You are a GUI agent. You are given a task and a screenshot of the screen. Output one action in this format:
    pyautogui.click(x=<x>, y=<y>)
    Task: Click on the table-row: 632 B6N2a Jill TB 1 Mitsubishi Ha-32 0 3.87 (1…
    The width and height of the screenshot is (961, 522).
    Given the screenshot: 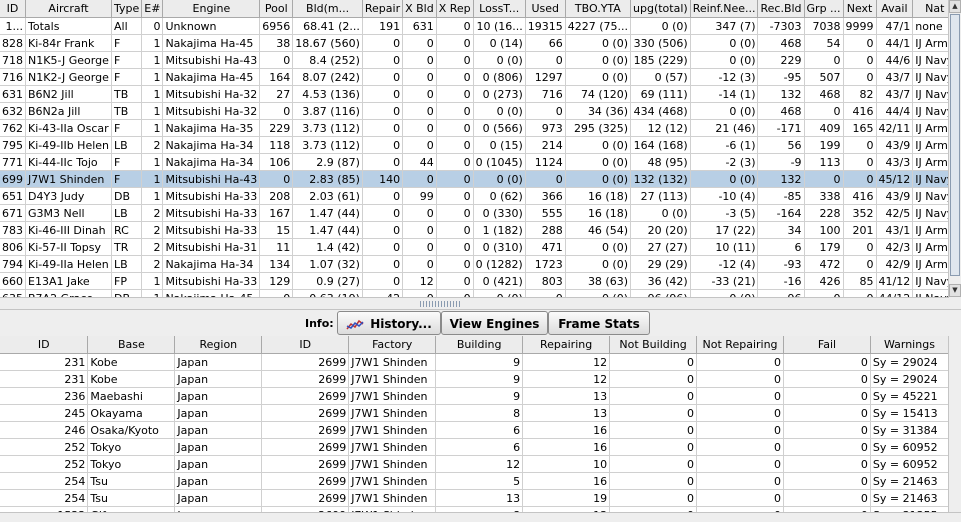 What is the action you would take?
    pyautogui.click(x=474, y=111)
    